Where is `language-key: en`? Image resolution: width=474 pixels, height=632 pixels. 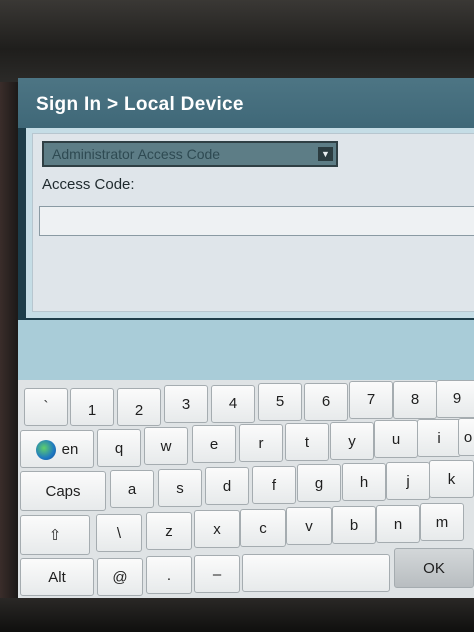
language-key: en is located at coordinates (57, 449).